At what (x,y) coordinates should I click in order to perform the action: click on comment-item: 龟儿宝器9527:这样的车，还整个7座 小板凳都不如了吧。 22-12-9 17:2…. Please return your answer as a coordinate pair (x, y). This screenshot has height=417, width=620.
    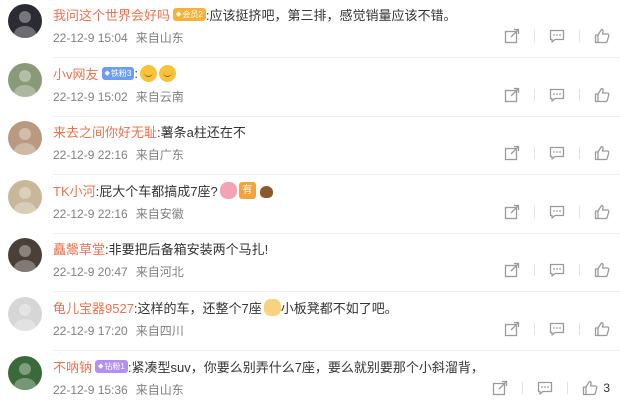
    Looking at the image, I should click on (310, 322).